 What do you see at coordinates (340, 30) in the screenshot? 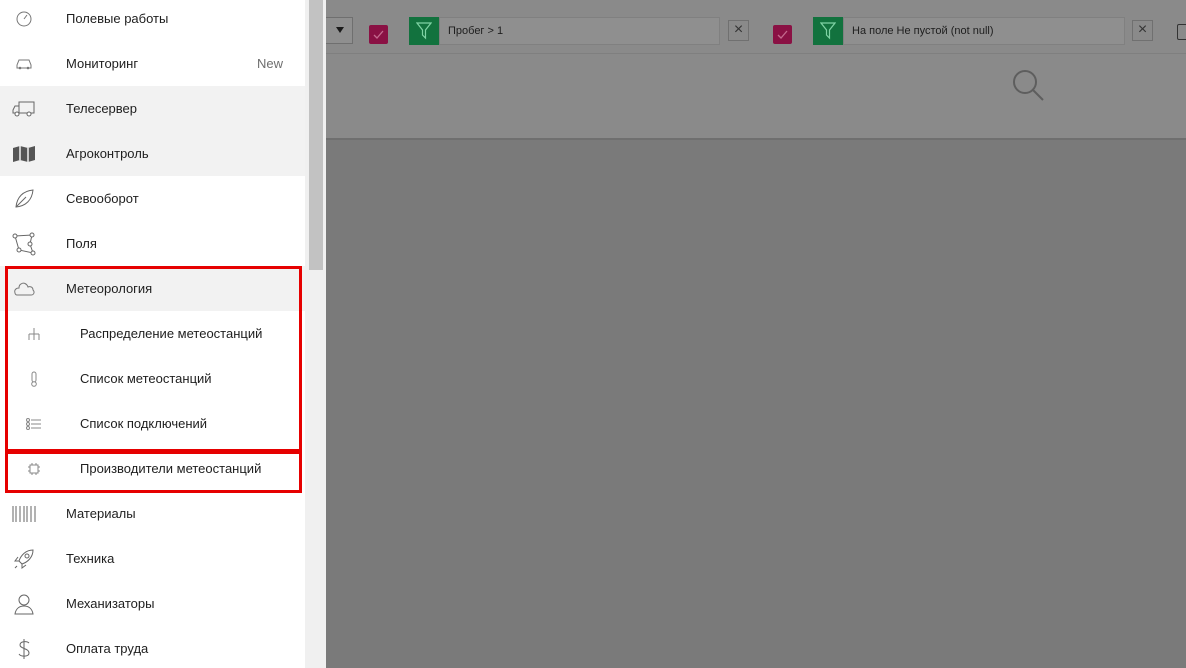
I see `caret-down-icon` at bounding box center [340, 30].